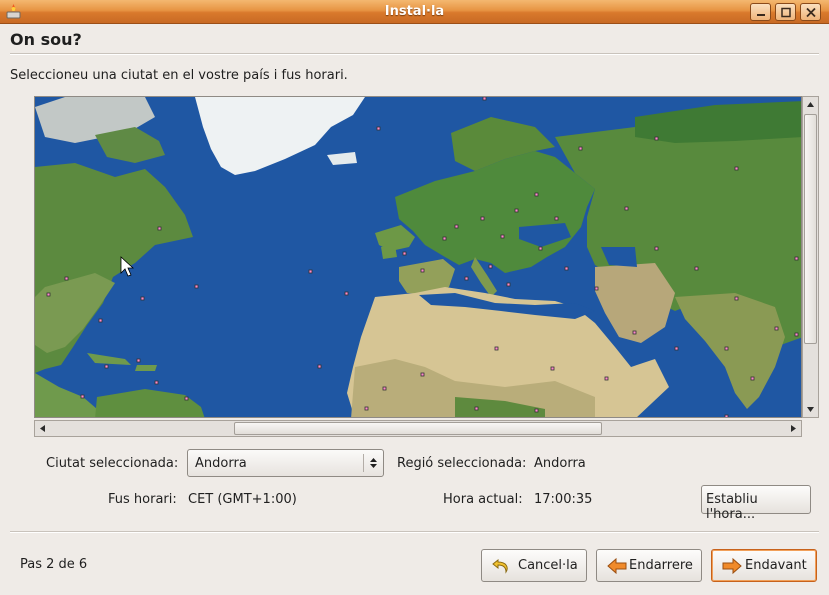 This screenshot has height=595, width=829. Describe the element at coordinates (776, 565) in the screenshot. I see `forward-button-label: Endavant` at that location.